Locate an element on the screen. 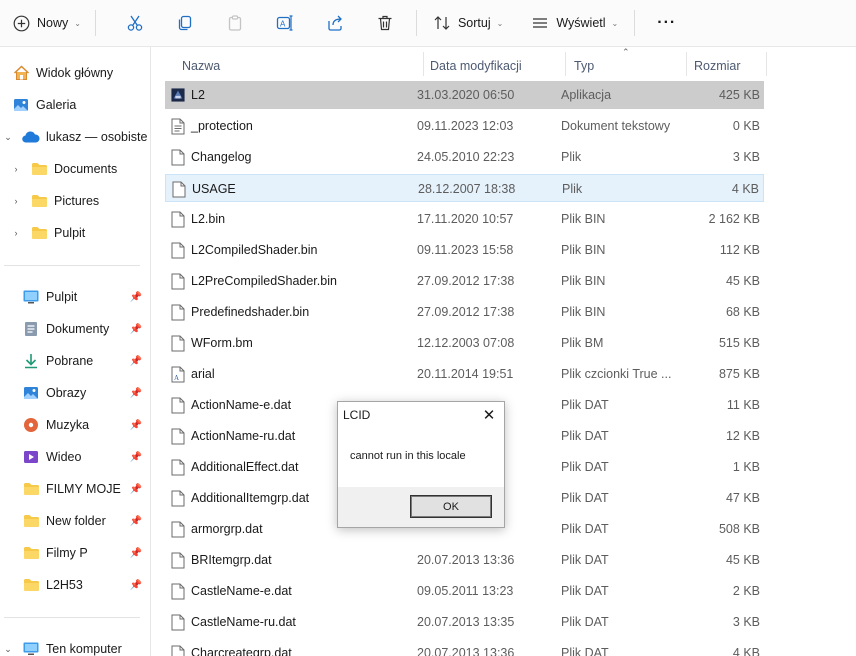 The width and height of the screenshot is (856, 656). sidebar-item-quick-new-folder: New folder 📌 is located at coordinates (85, 521).